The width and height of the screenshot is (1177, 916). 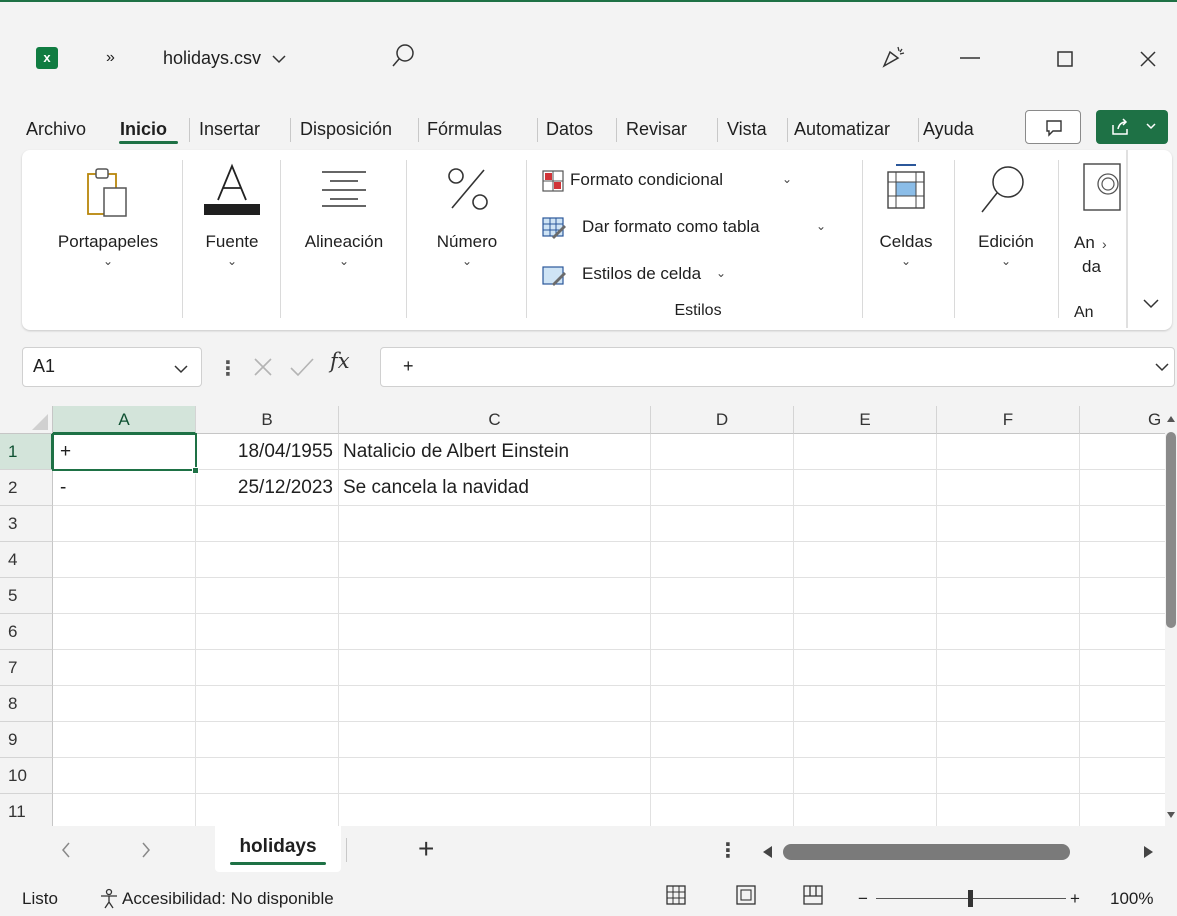 I want to click on tab-formulas: Fórmulas, so click(x=479, y=129).